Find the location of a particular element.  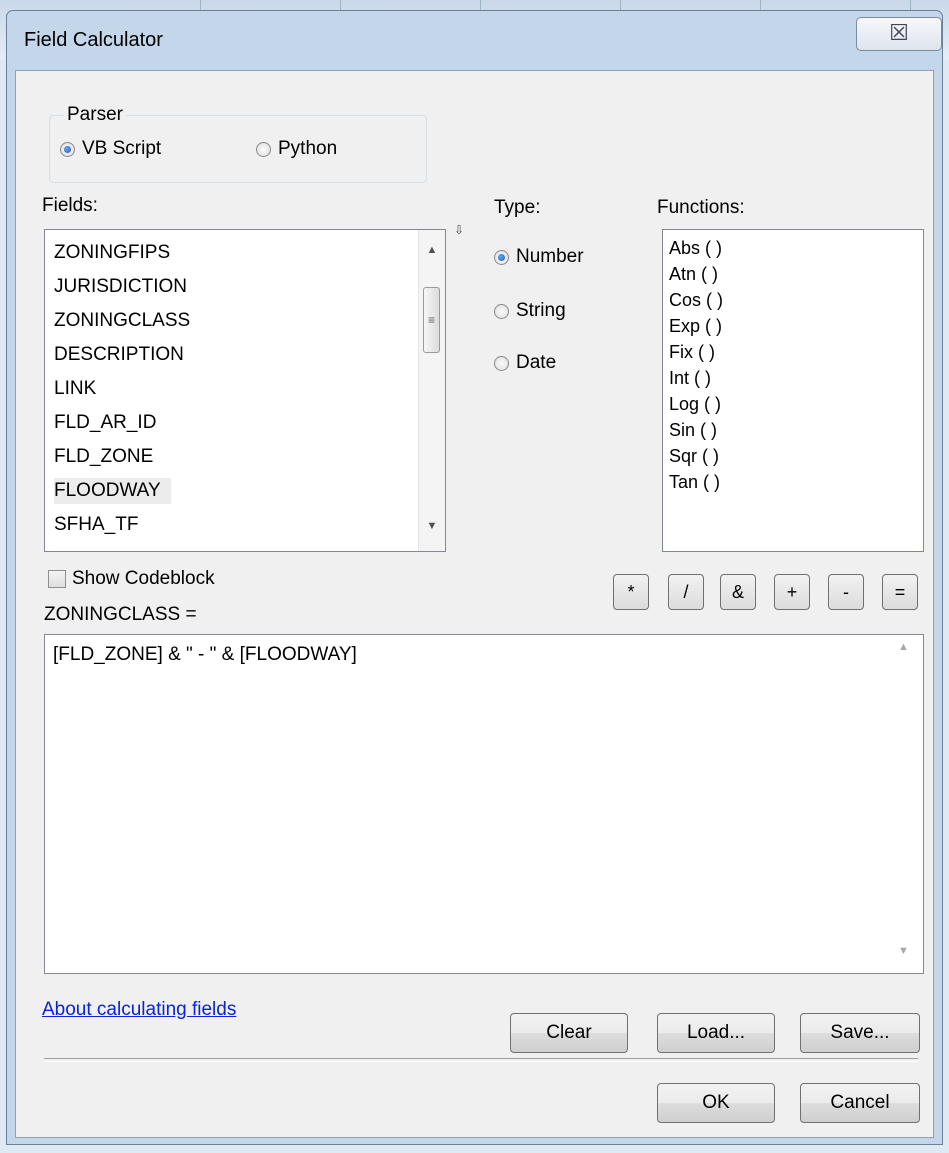

sort-icon: ⇩ is located at coordinates (459, 230).